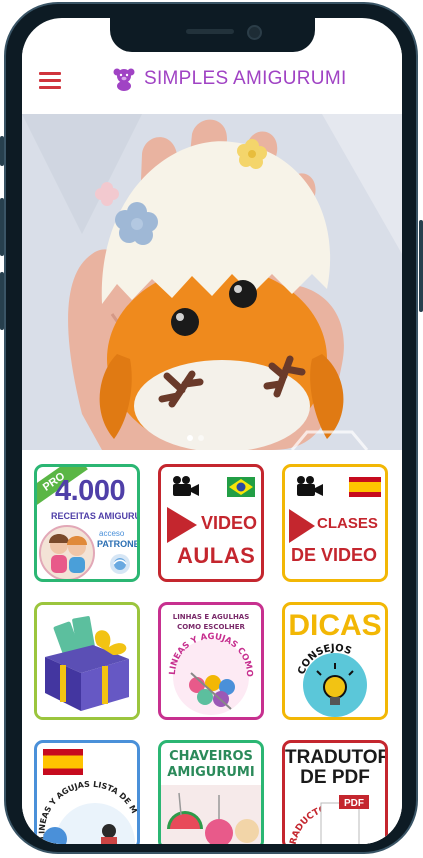  What do you see at coordinates (334, 555) in the screenshot?
I see `de-video-label: DE VIDEO` at bounding box center [334, 555].